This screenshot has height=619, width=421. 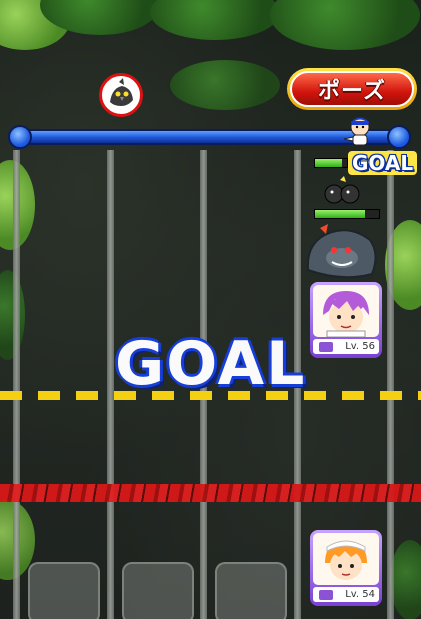 I want to click on hp-gauge-top-fill, so click(x=329, y=163).